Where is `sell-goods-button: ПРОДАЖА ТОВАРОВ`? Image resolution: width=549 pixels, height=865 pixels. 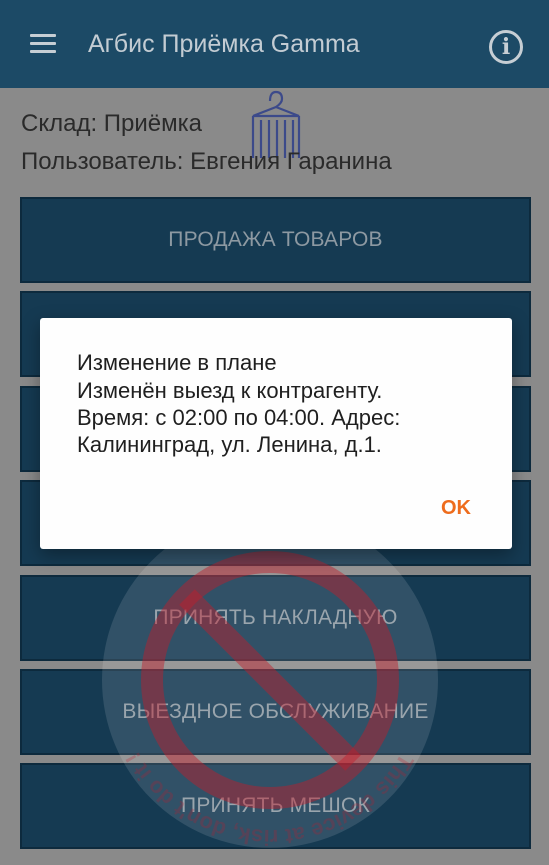 sell-goods-button: ПРОДАЖА ТОВАРОВ is located at coordinates (275, 240).